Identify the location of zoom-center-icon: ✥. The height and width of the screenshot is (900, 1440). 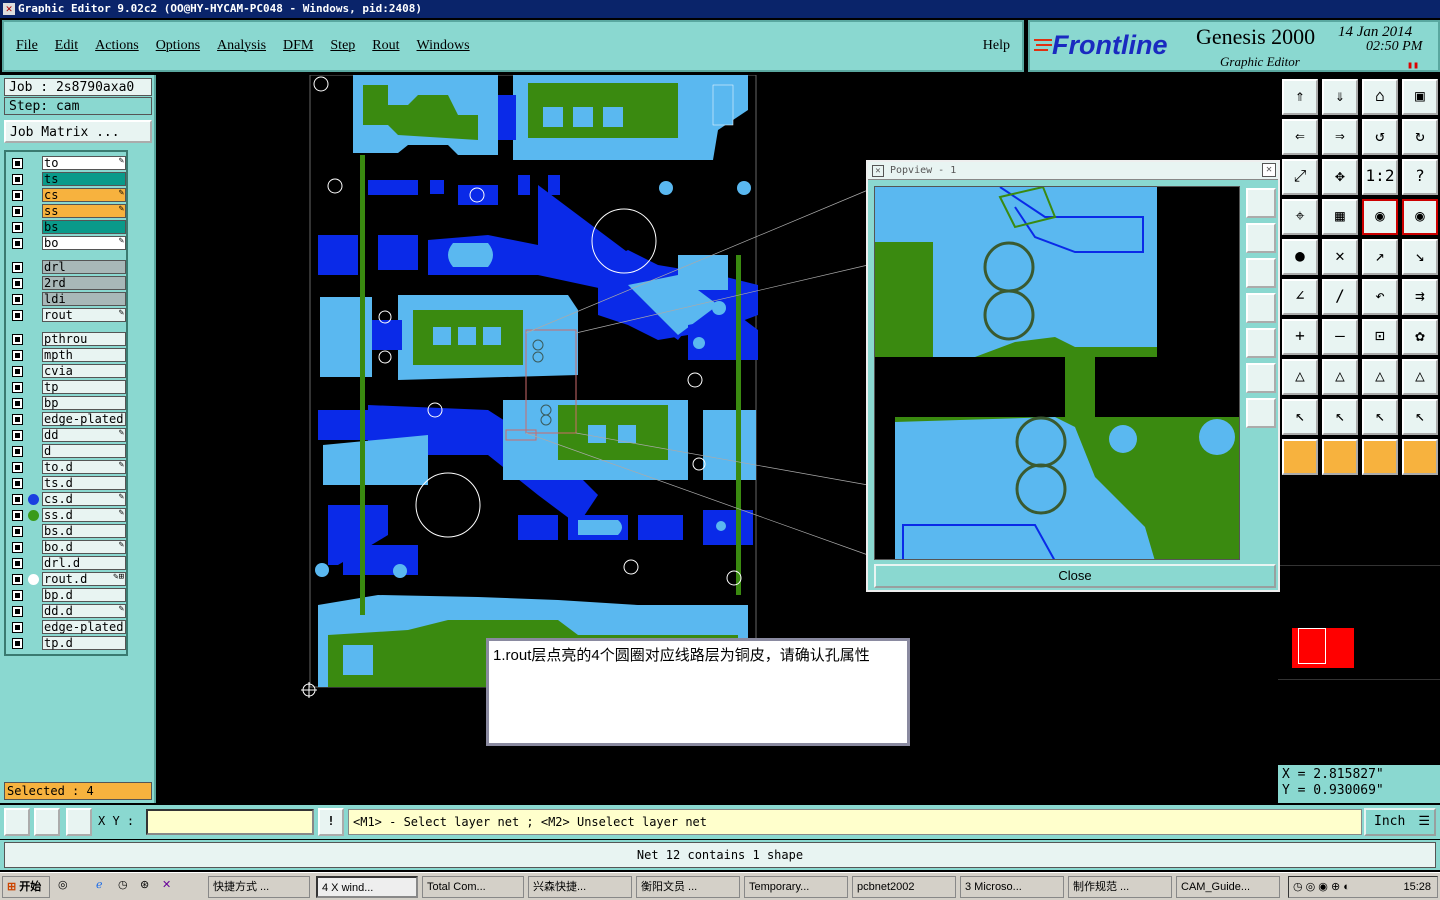
(1340, 177).